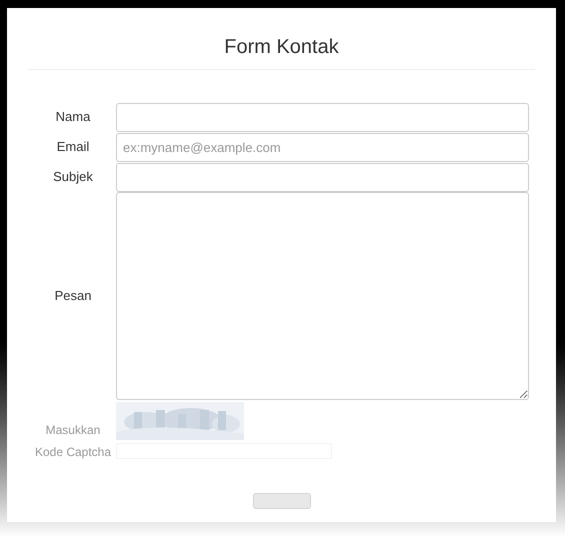  Describe the element at coordinates (322, 147) in the screenshot. I see `input-field: ex:myname@example.com` at that location.